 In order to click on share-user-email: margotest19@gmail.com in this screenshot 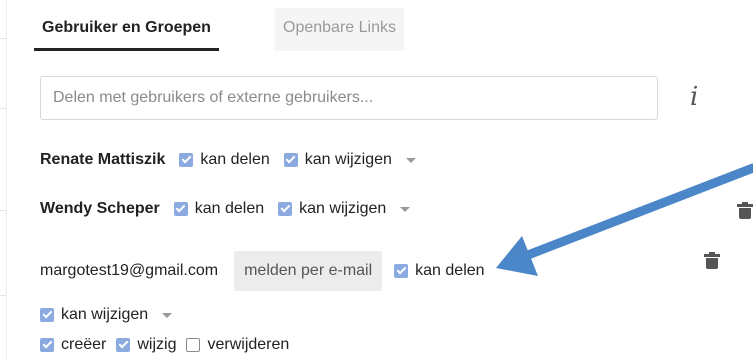, I will do `click(129, 270)`.